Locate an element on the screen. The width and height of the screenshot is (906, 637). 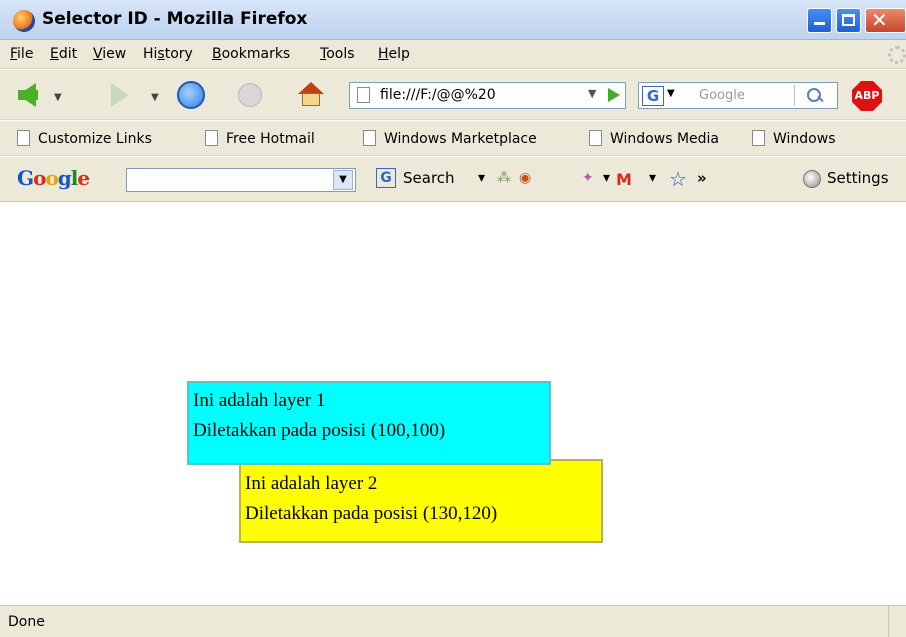
navigation-toolbar: ▼ ▼ file:///F:/@@%20 ▼ G ▼ Google ABP is located at coordinates (453, 95).